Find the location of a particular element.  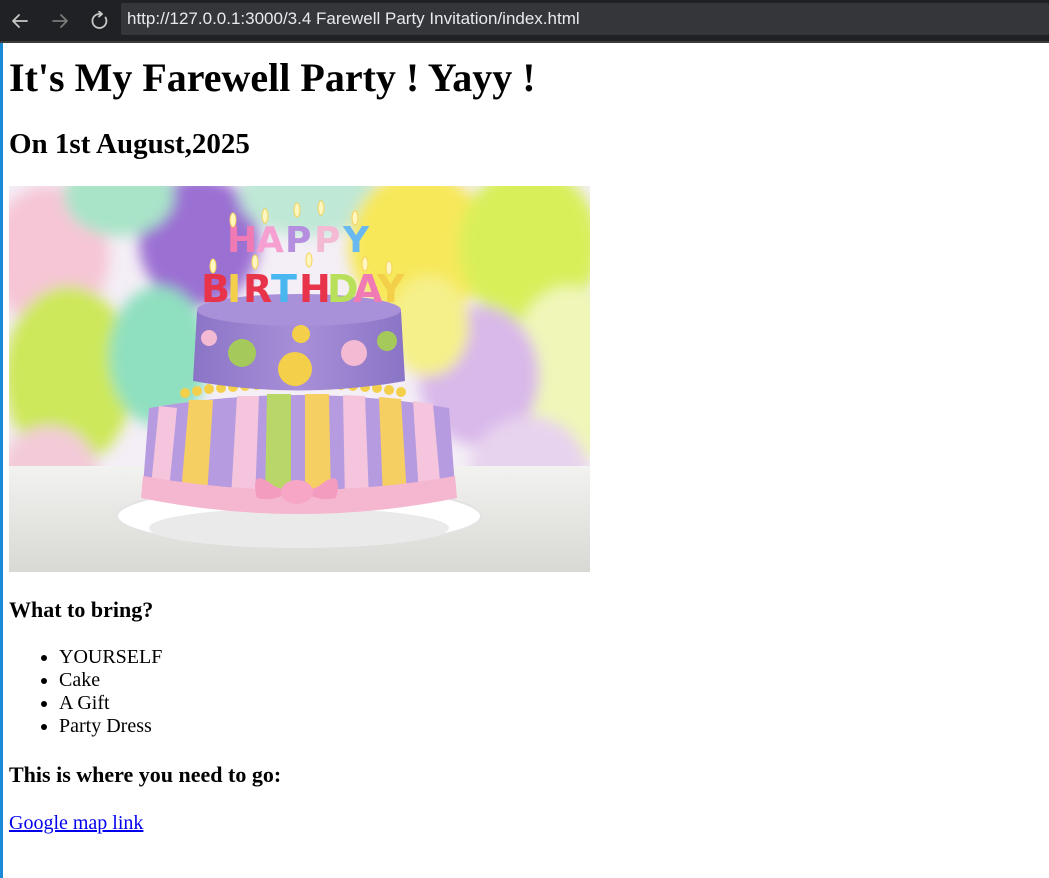

list-item: Party Dress is located at coordinates (110, 726).